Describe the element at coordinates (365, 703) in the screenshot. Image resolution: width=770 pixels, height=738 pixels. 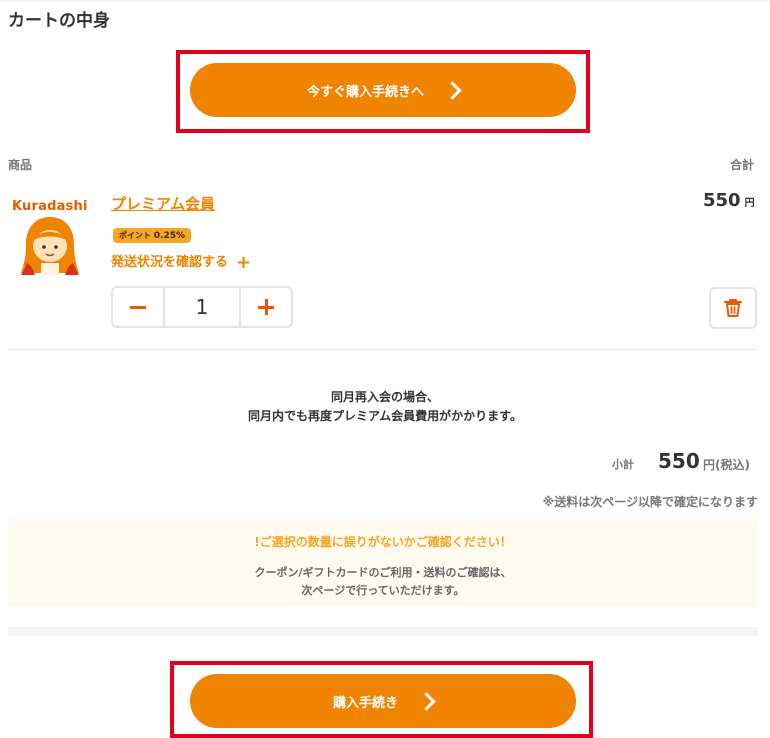
I see `checkout-label: 購入手続き` at that location.